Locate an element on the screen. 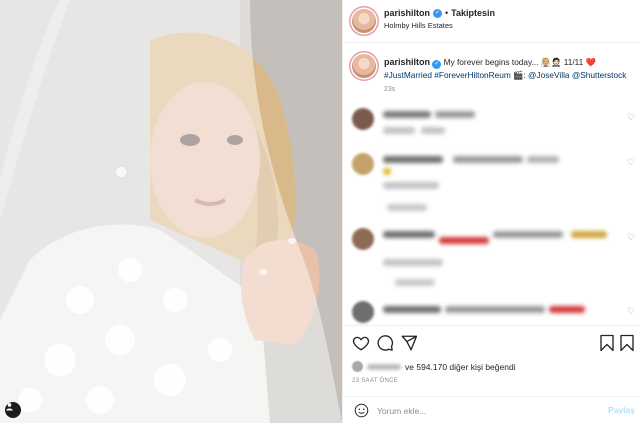 Image resolution: width=640 pixels, height=423 pixels. liker-name is located at coordinates (384, 366).